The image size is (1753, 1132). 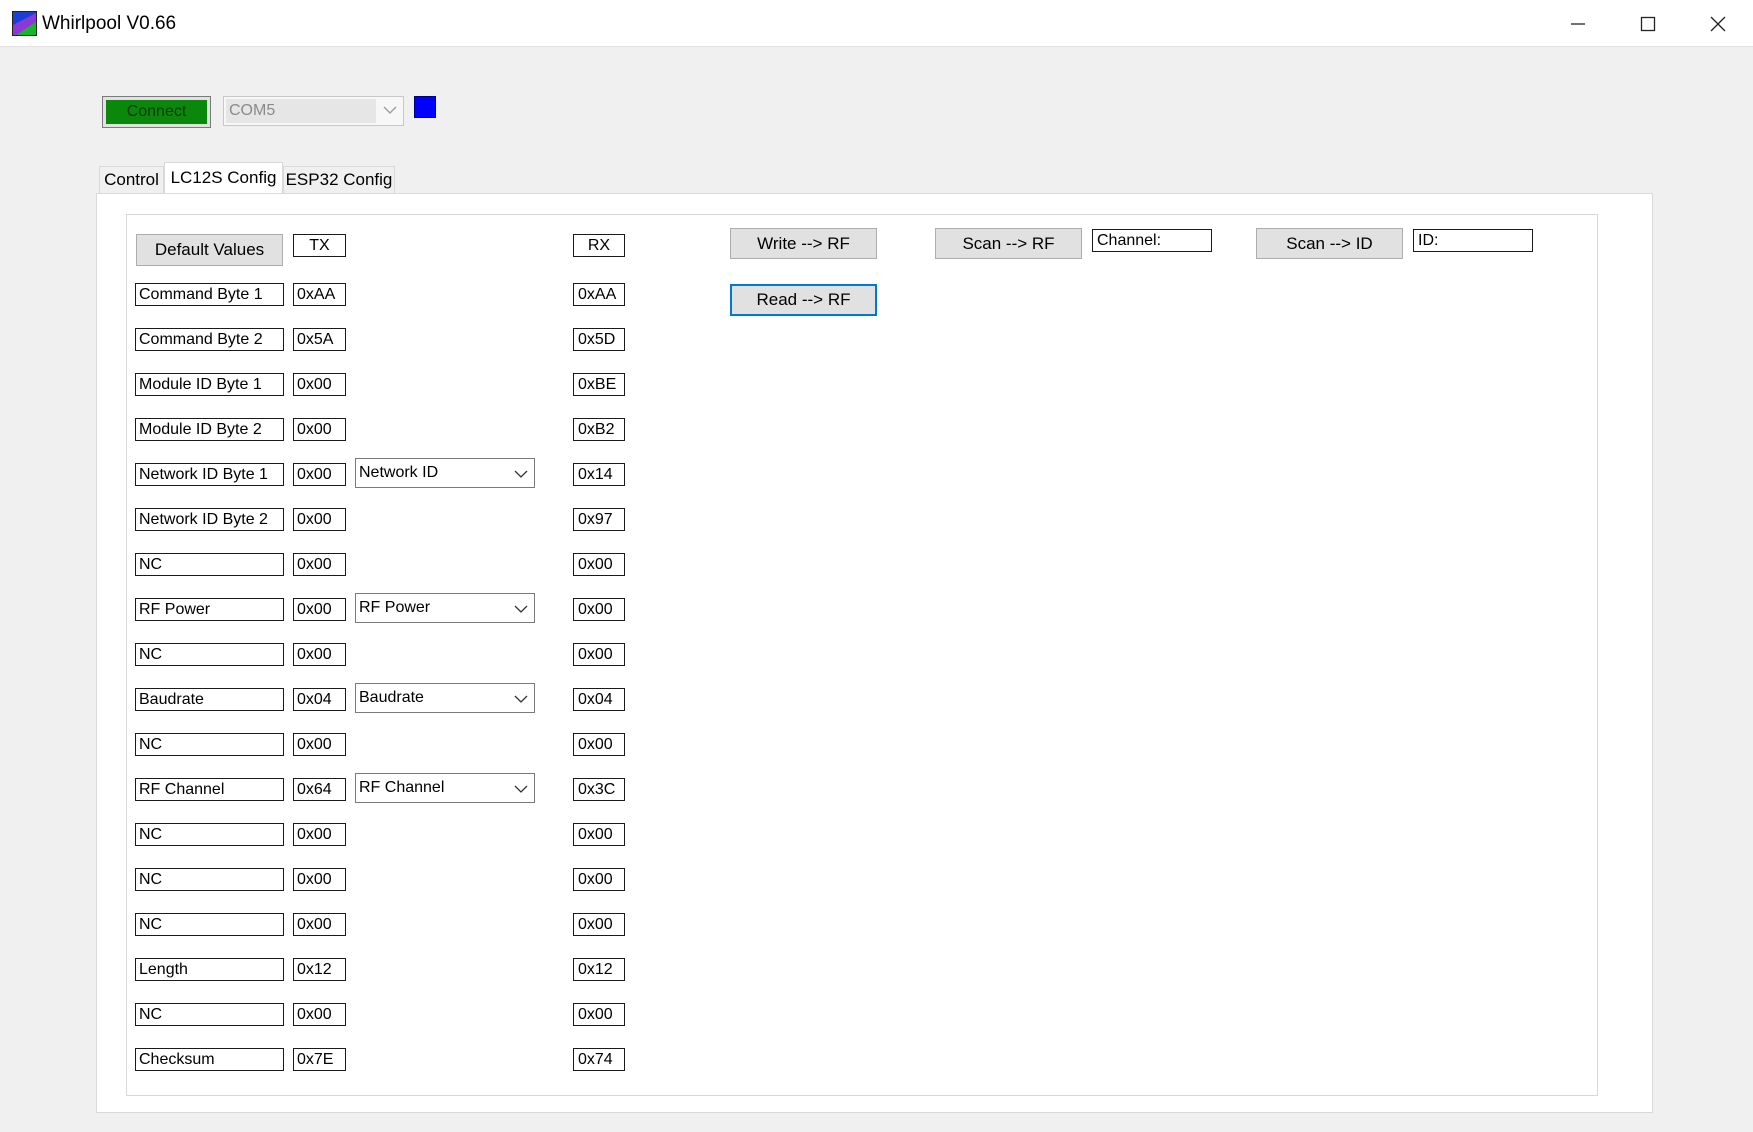 I want to click on maximize-icon, so click(x=1648, y=23).